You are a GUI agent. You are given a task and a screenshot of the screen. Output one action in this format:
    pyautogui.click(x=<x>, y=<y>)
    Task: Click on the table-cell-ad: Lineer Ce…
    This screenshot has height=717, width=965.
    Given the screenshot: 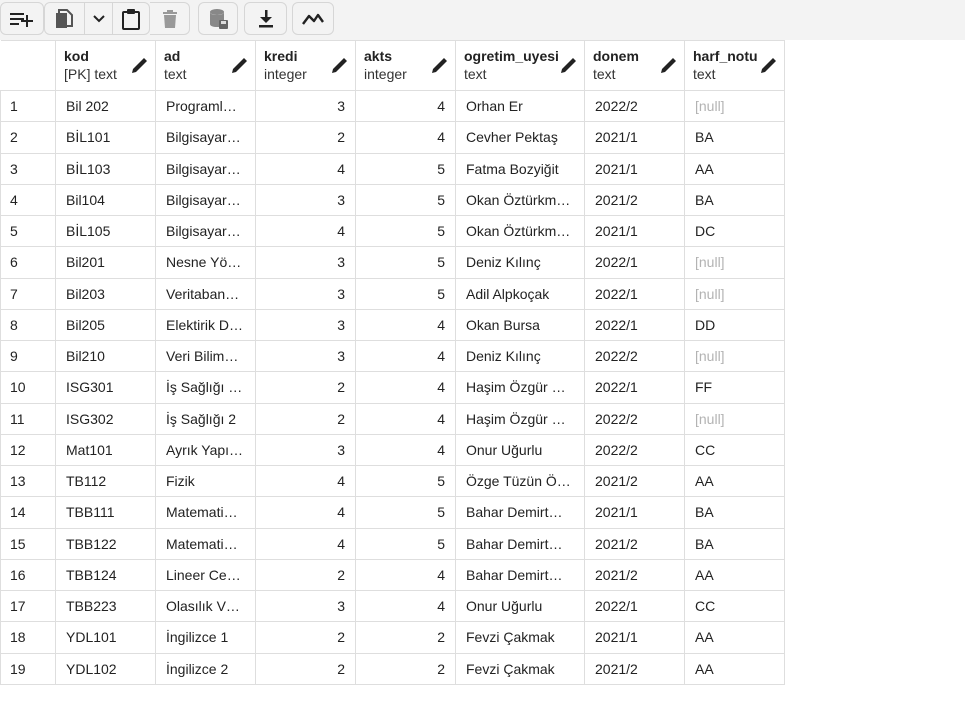 What is the action you would take?
    pyautogui.click(x=205, y=575)
    